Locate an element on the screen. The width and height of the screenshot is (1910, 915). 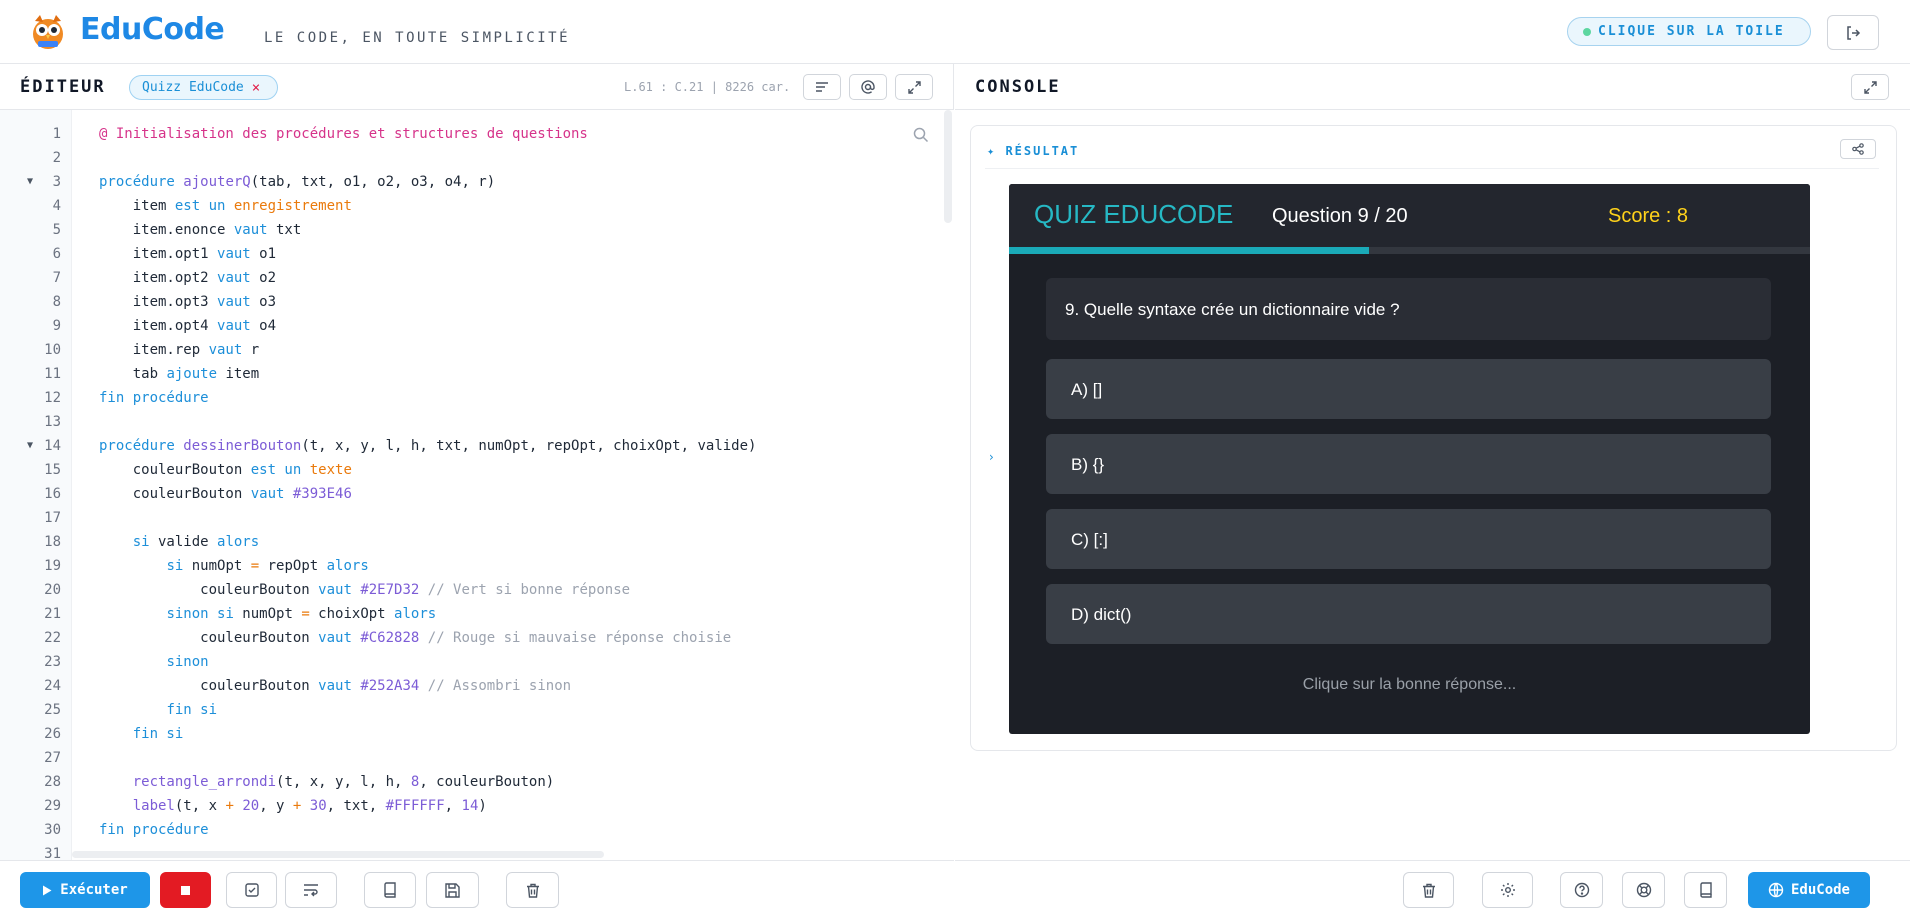
text-wrap-icon is located at coordinates (311, 890).